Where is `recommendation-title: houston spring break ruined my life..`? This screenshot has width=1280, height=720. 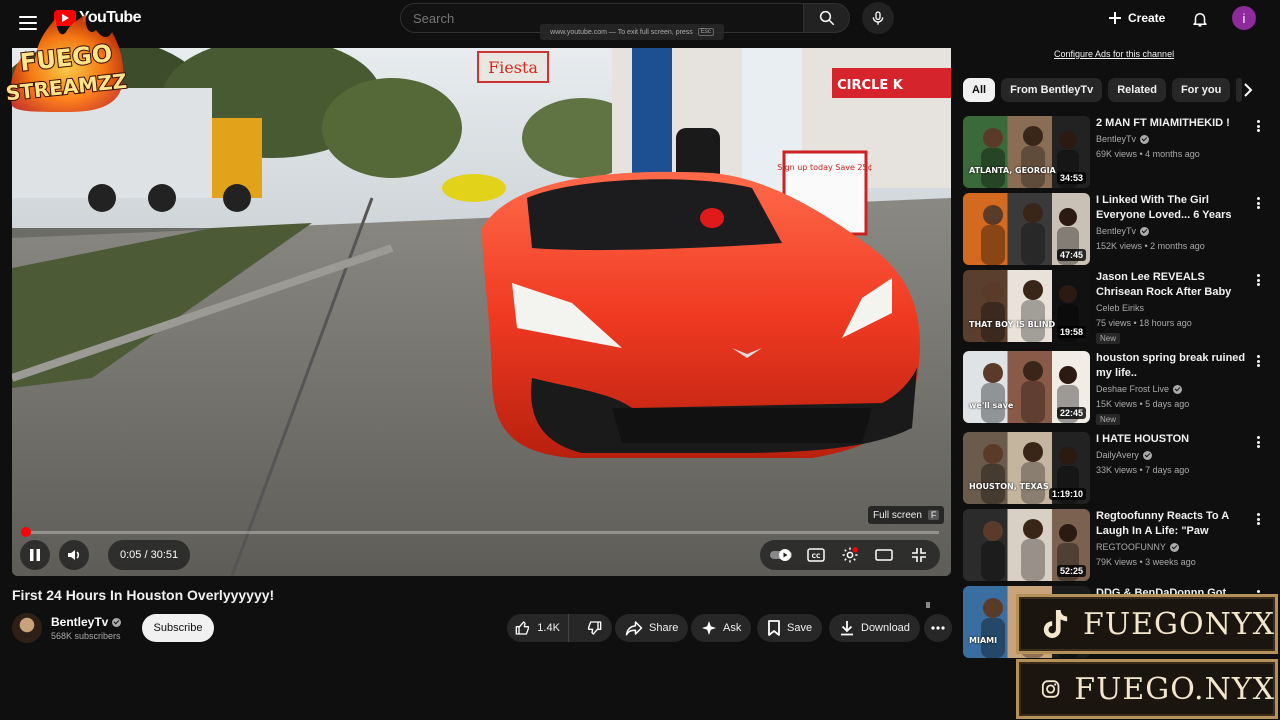
recommendation-title: houston spring break ruined my life.. is located at coordinates (1171, 366).